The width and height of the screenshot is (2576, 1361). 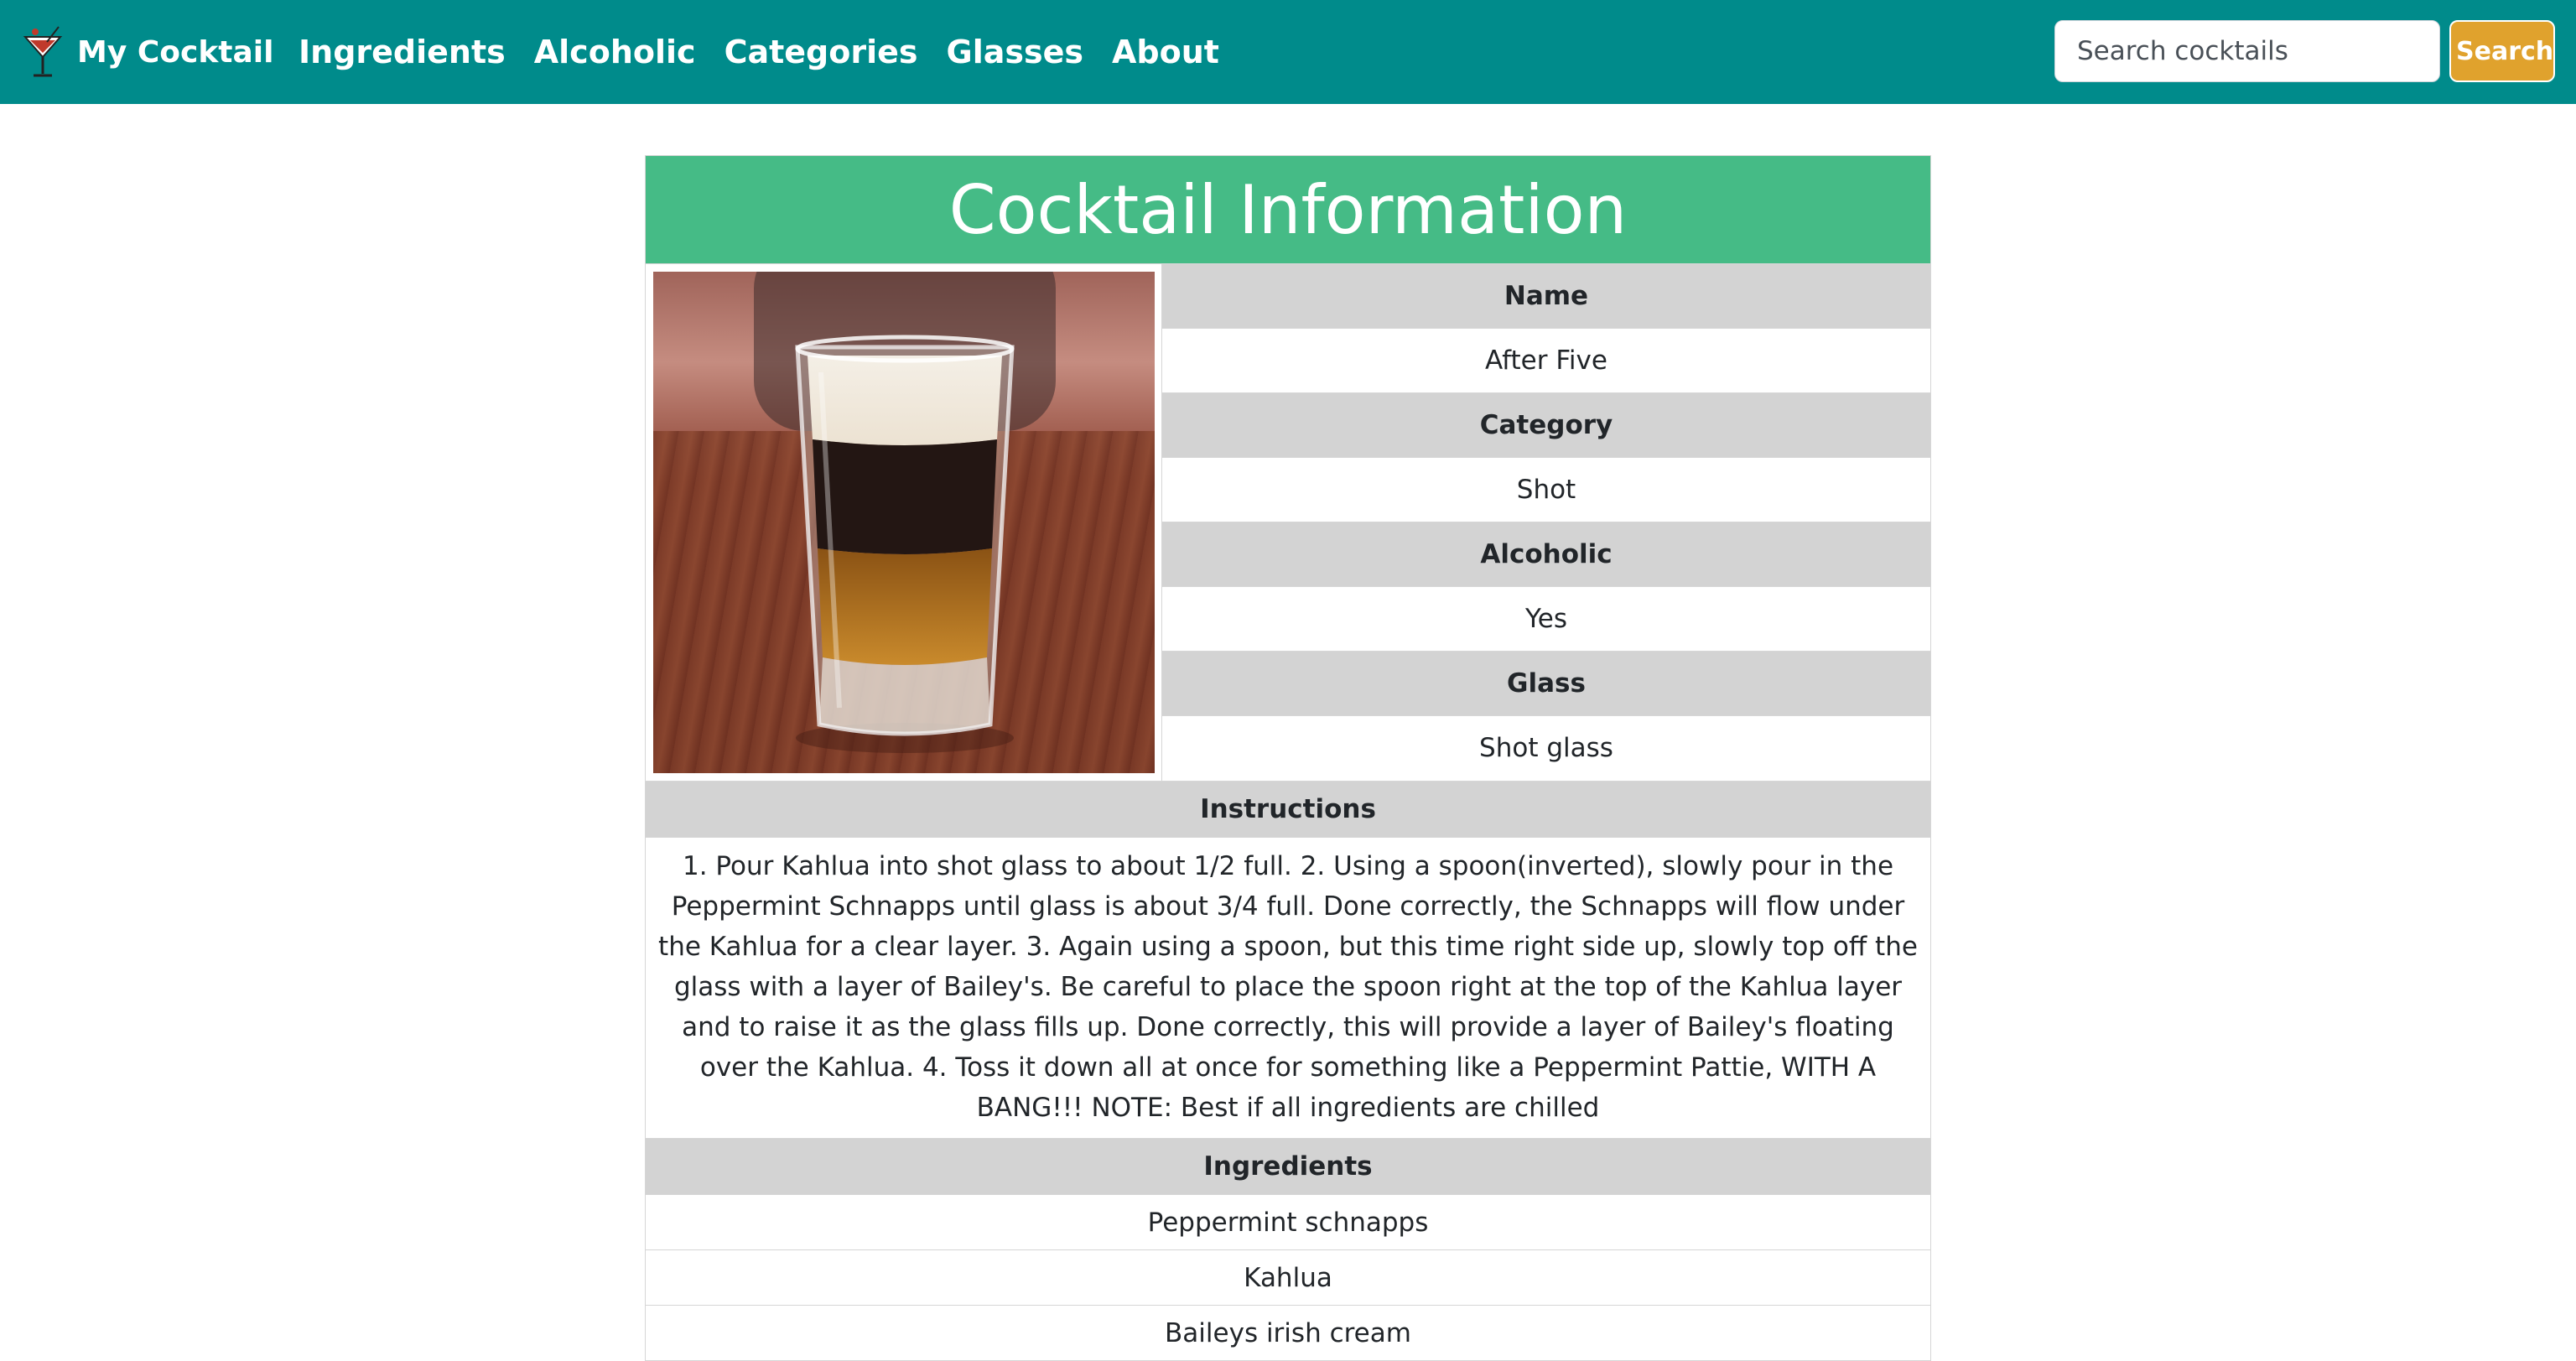 What do you see at coordinates (175, 52) in the screenshot?
I see `brand-name: My Cocktail` at bounding box center [175, 52].